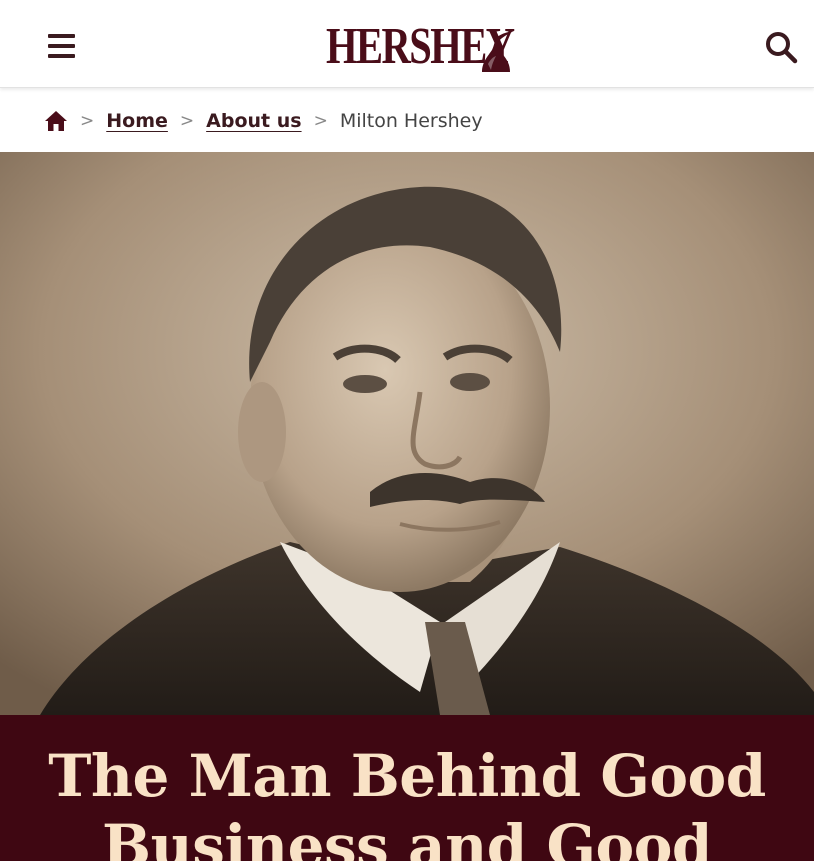  What do you see at coordinates (407, 801) in the screenshot?
I see `page-title: The Man Behind Good Business and Good` at bounding box center [407, 801].